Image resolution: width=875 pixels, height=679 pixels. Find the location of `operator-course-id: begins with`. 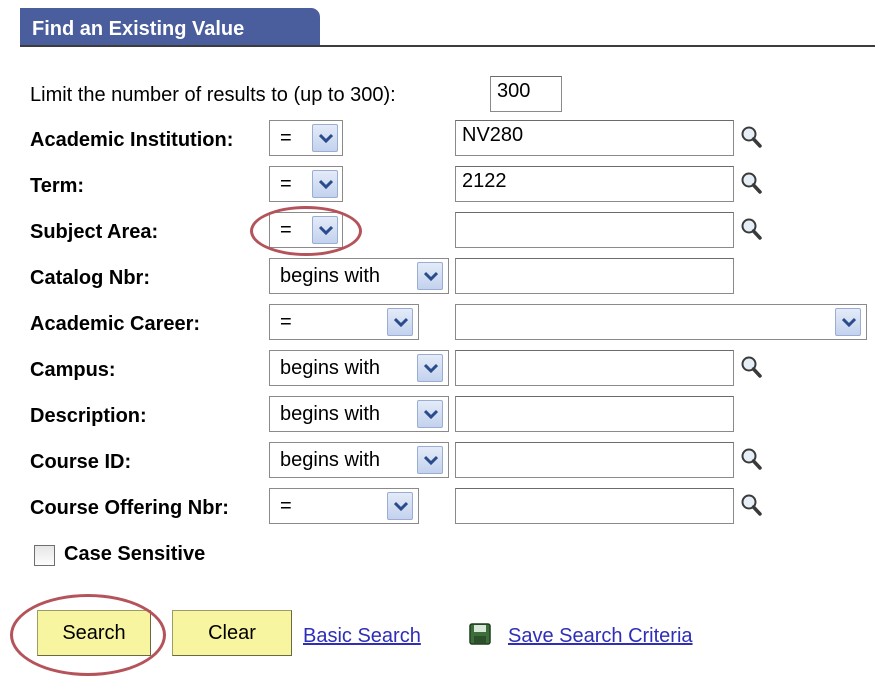

operator-course-id: begins with is located at coordinates (359, 460).